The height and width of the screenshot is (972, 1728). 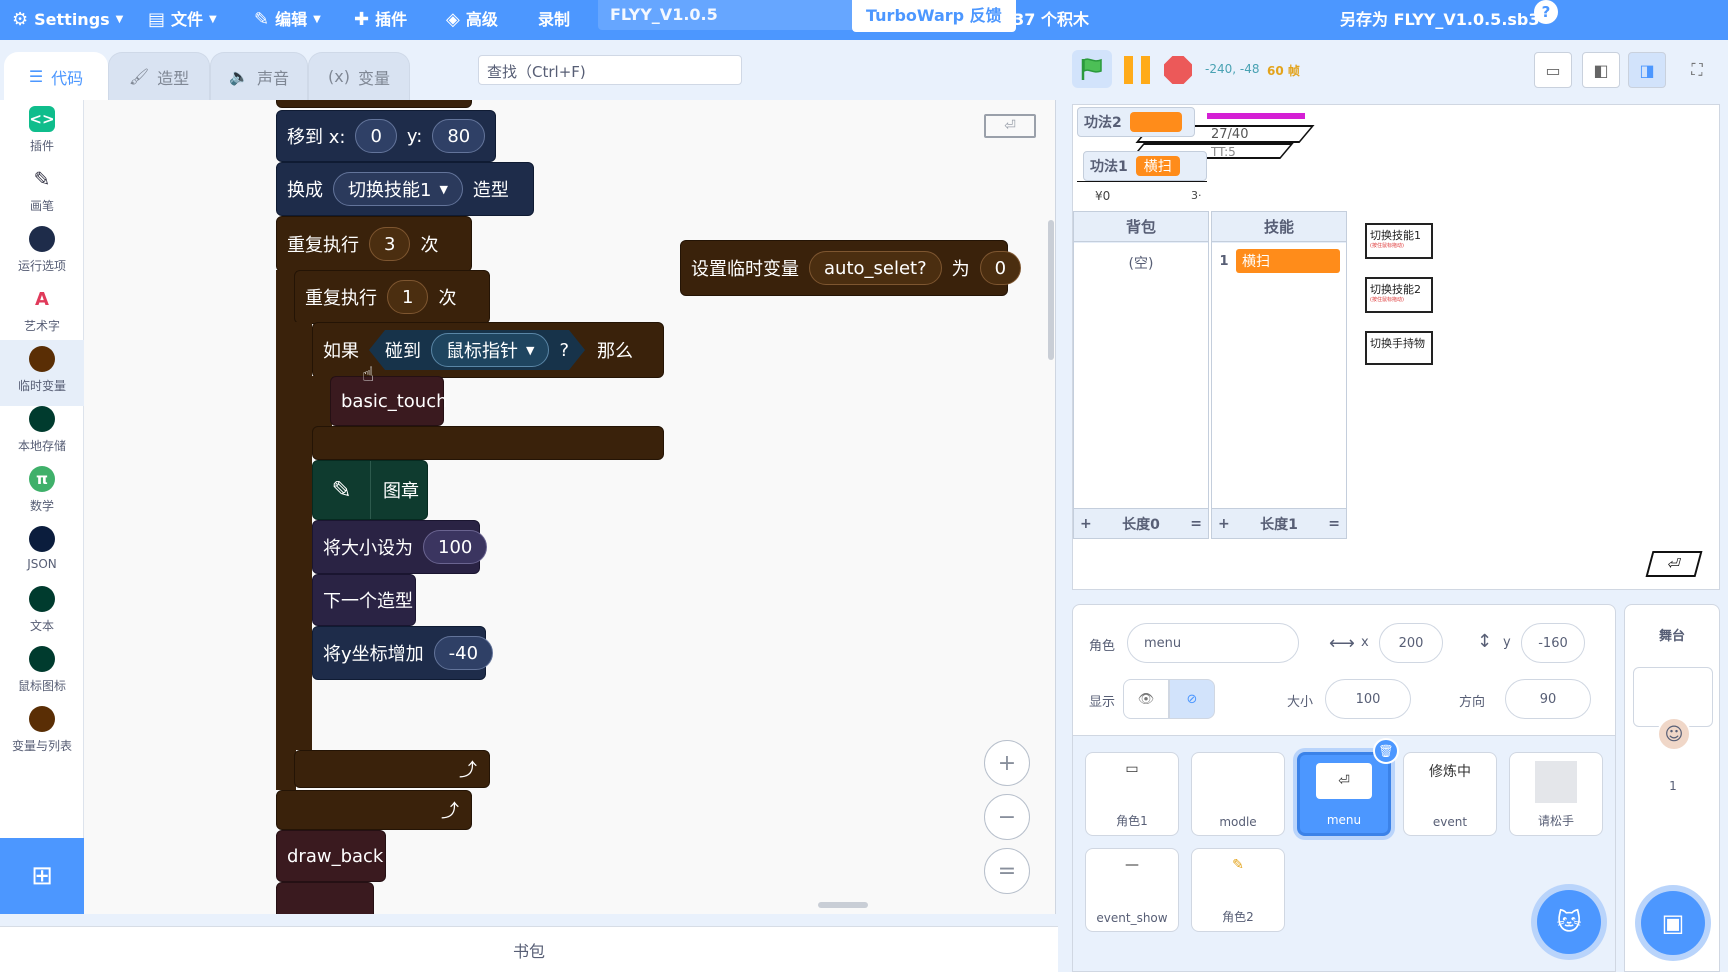 I want to click on record-menu: 录制, so click(x=554, y=20).